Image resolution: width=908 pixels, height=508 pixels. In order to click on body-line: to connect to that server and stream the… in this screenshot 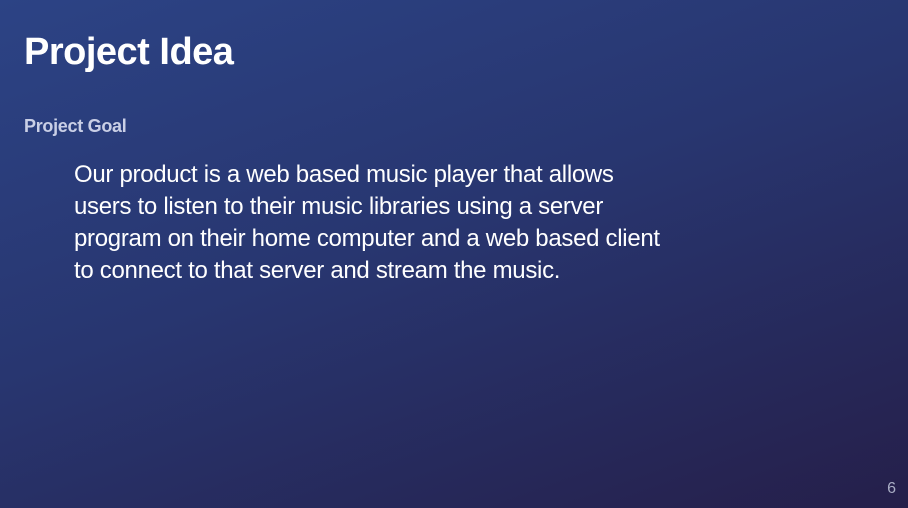, I will do `click(317, 270)`.